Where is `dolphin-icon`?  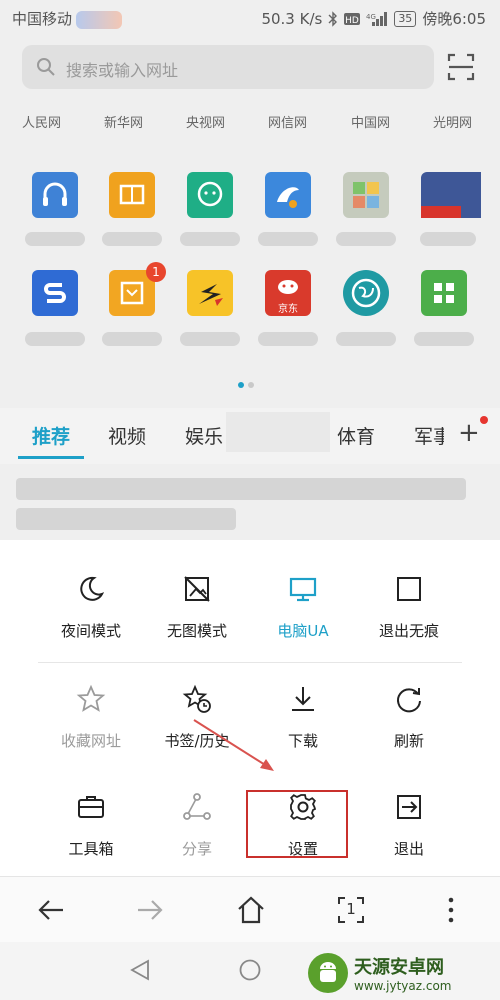 dolphin-icon is located at coordinates (288, 197).